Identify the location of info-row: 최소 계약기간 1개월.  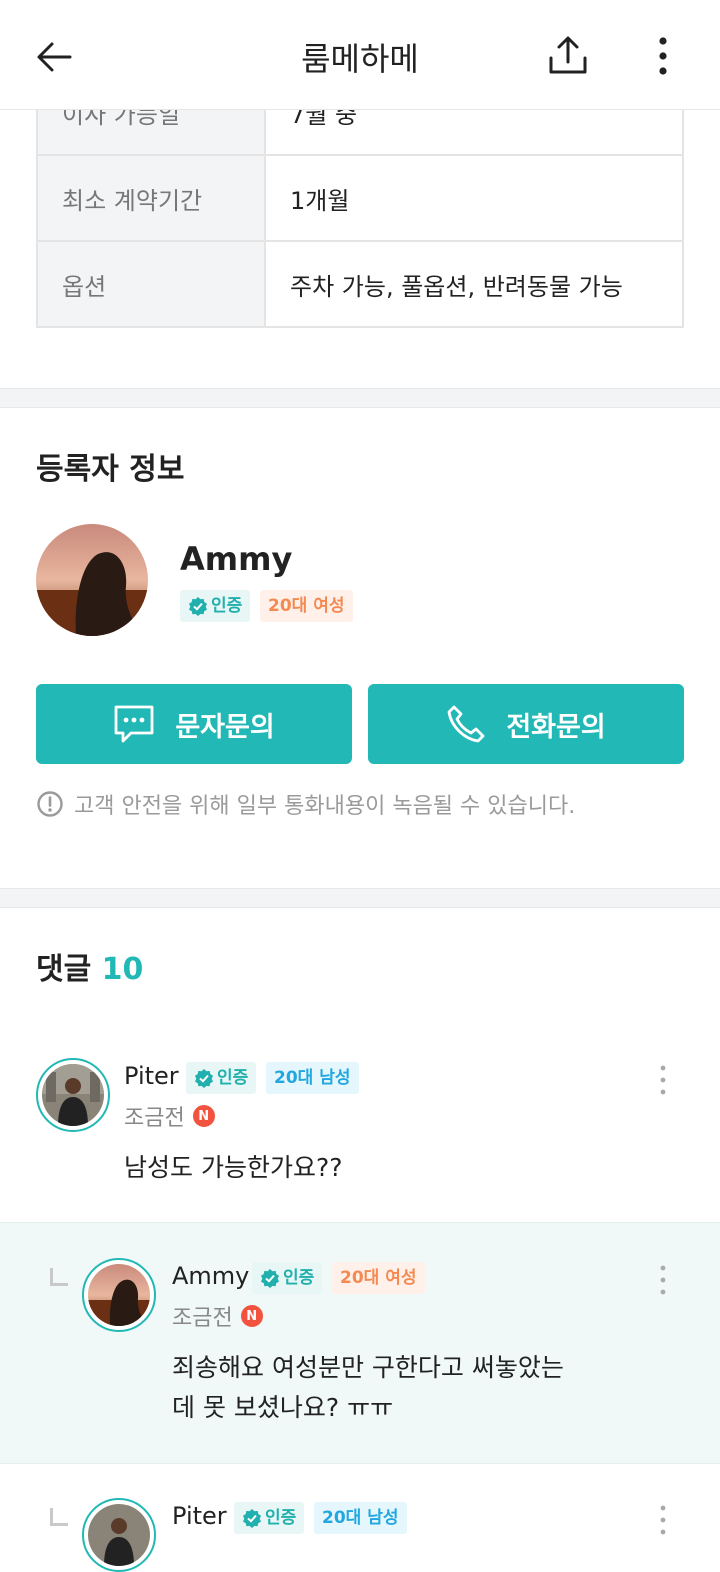
(360, 198).